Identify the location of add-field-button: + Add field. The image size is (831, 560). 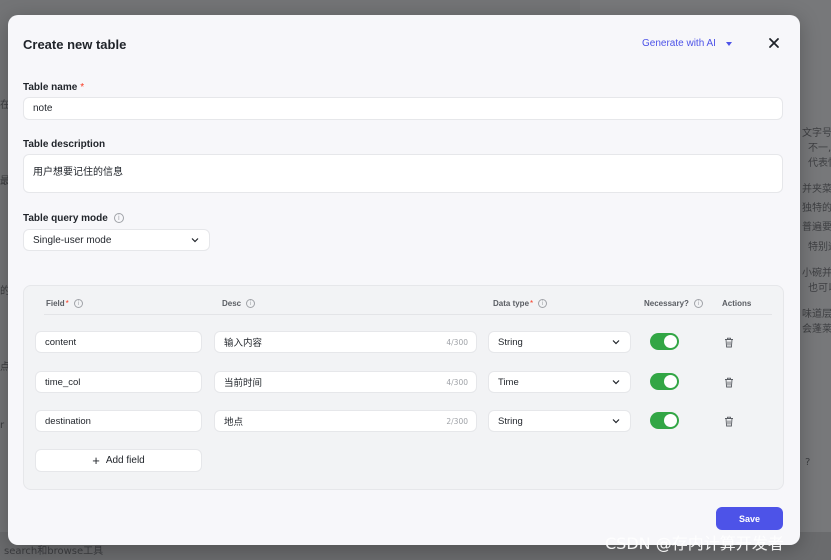
(118, 460).